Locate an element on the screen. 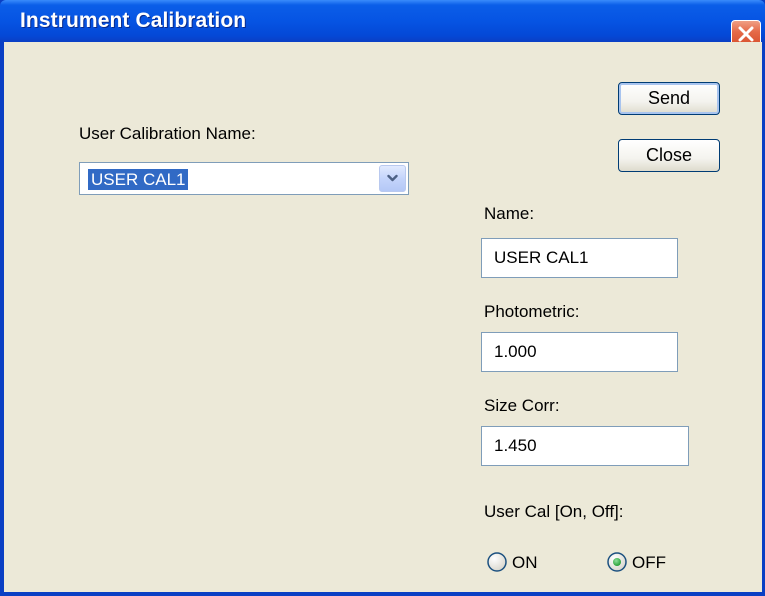 Image resolution: width=765 pixels, height=596 pixels. radio-checked-icon is located at coordinates (617, 562).